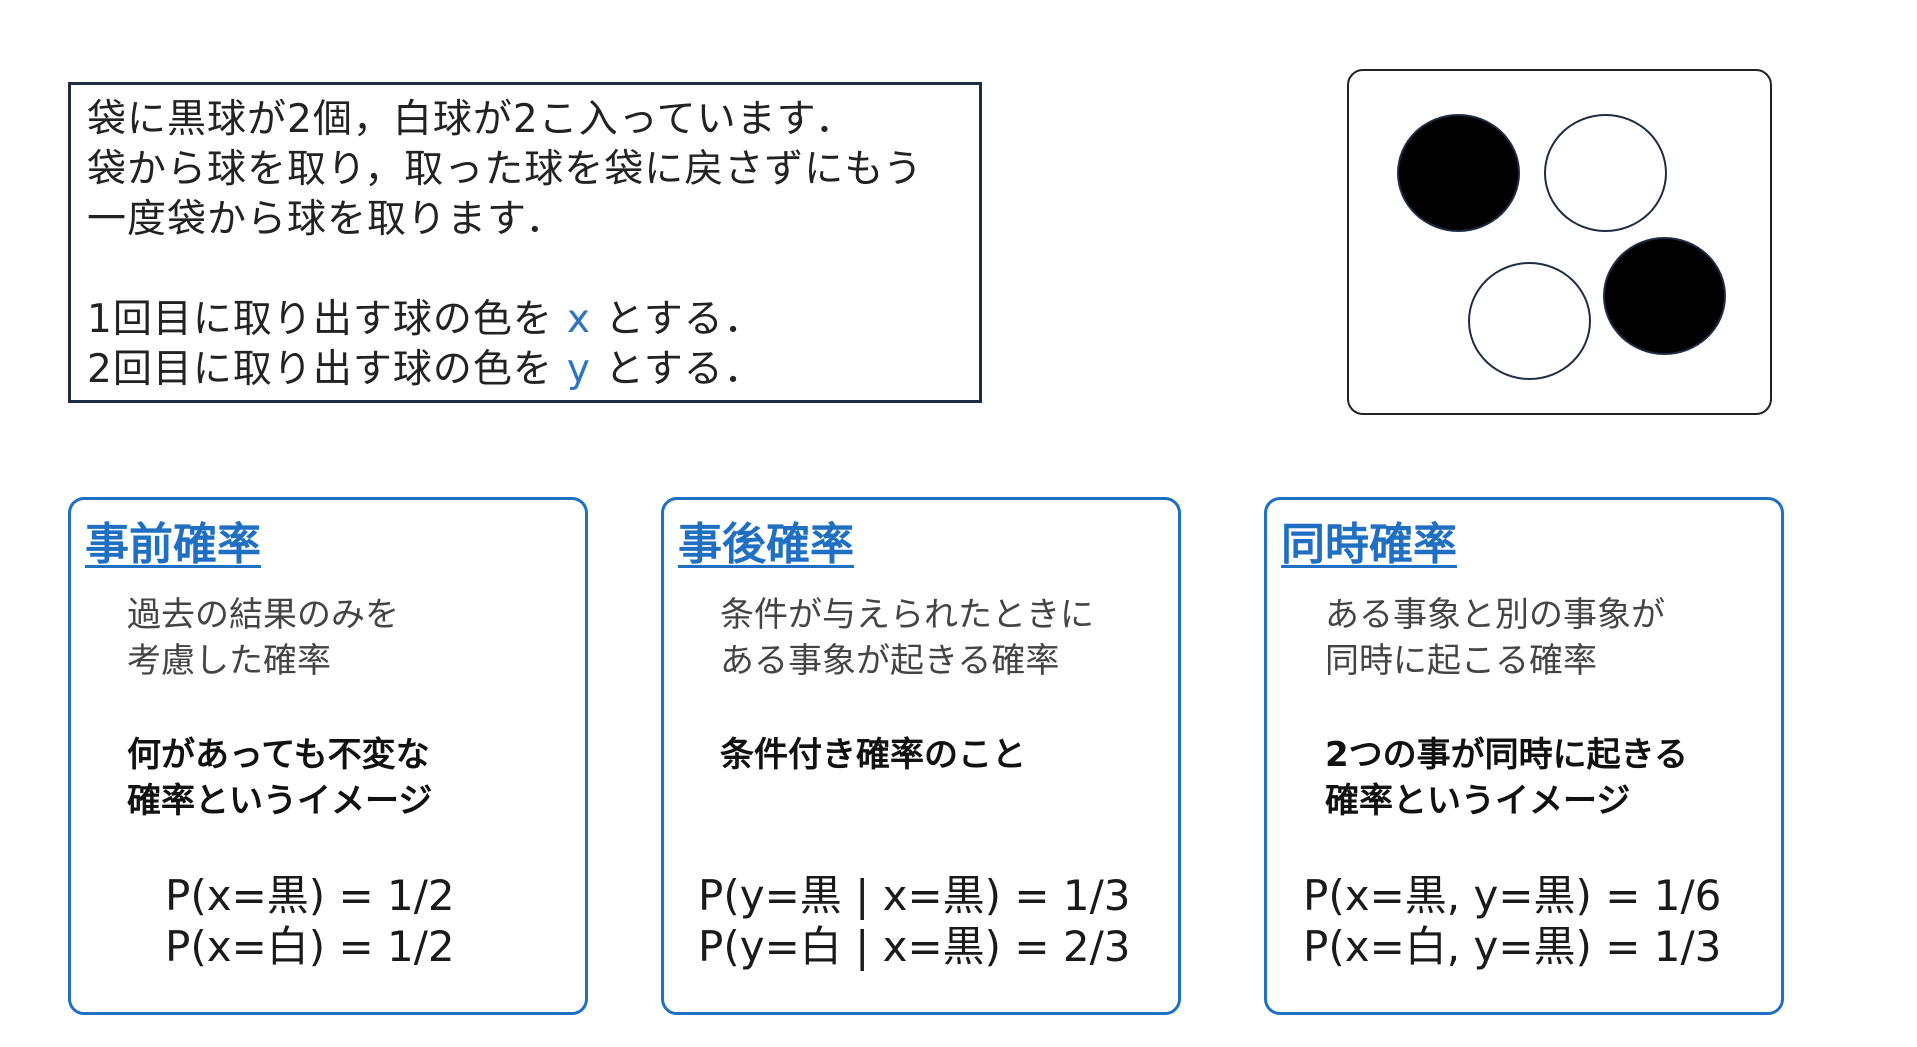 This screenshot has height=1047, width=1917. What do you see at coordinates (505, 169) in the screenshot?
I see `problem-line: 袋から球を取り，取った球を袋に戻さずにもう` at bounding box center [505, 169].